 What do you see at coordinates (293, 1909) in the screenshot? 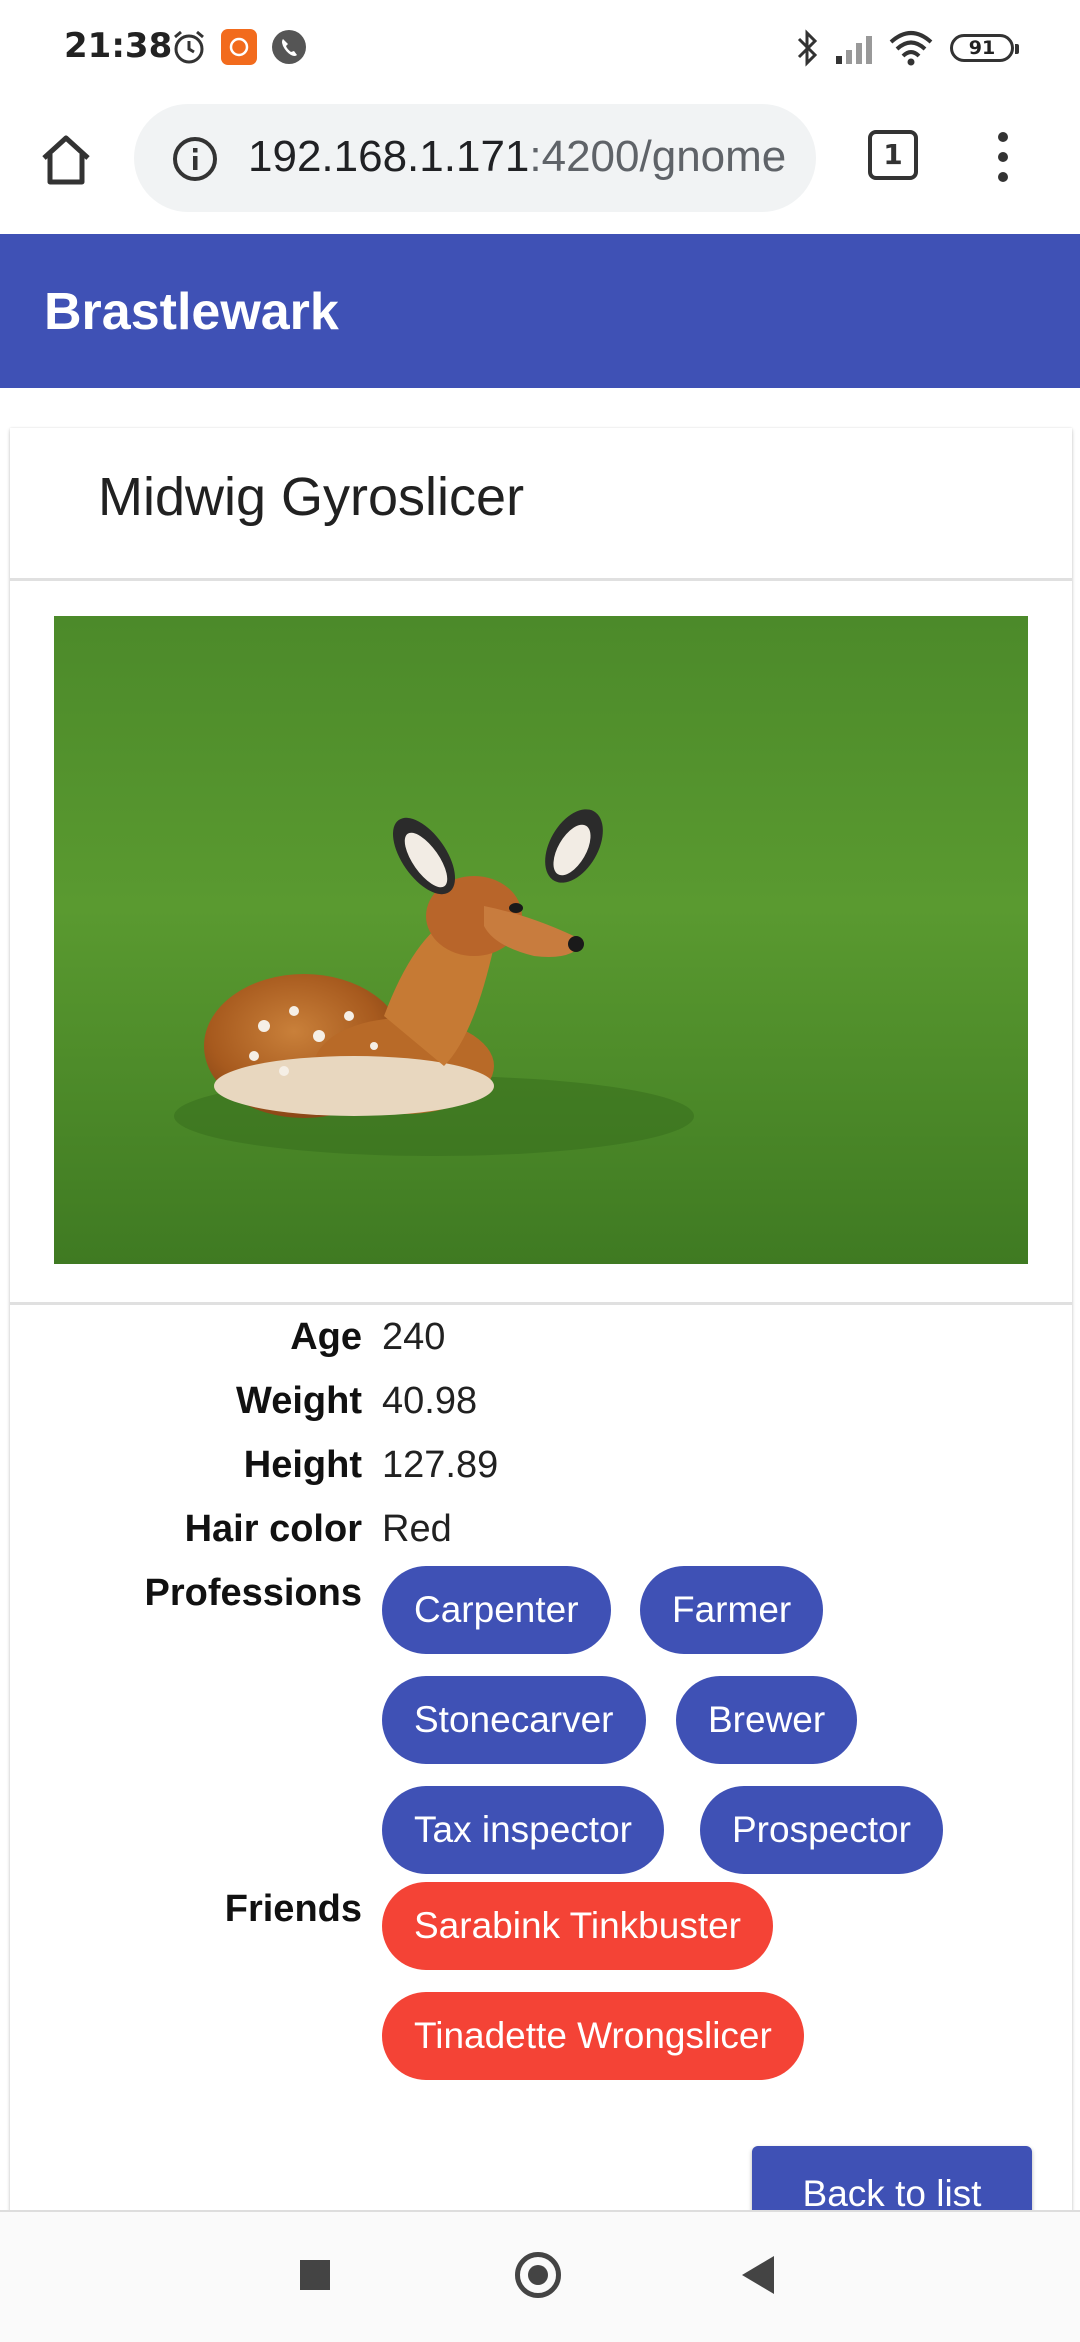
I see `friends-label: Friends` at bounding box center [293, 1909].